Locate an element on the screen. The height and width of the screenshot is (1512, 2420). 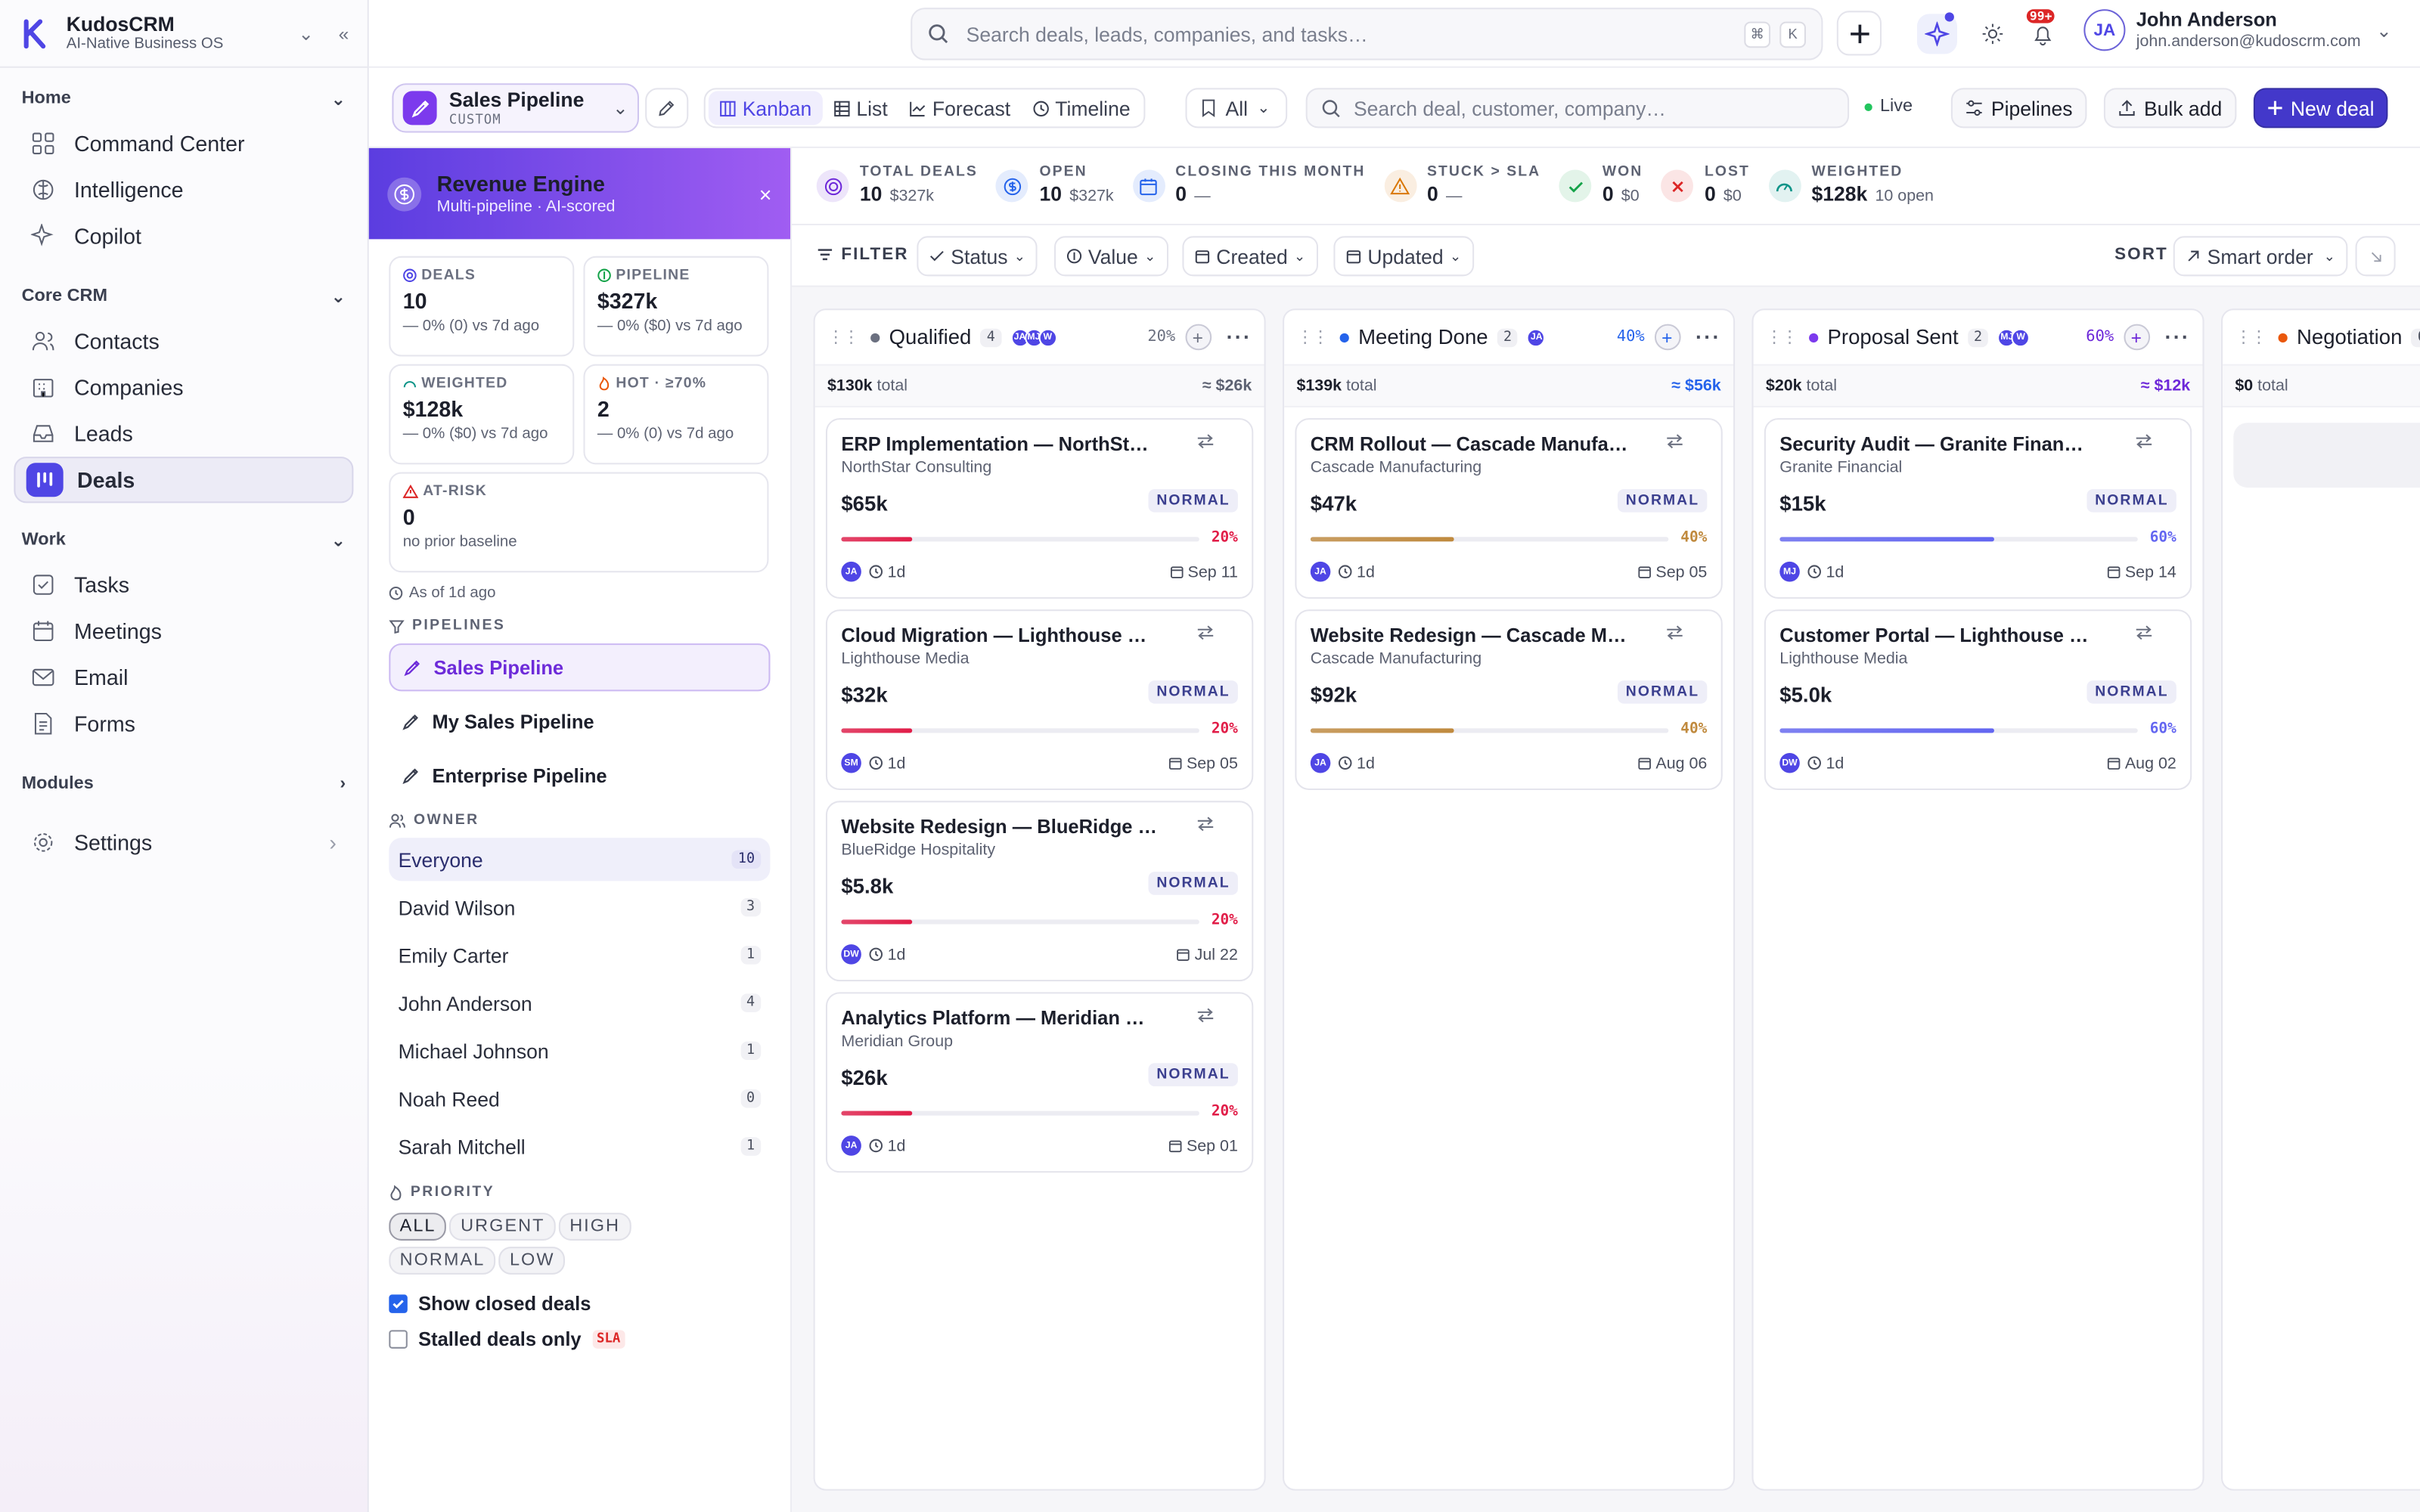
workspace-chevron-down-icon: ⌄ is located at coordinates (306, 34).